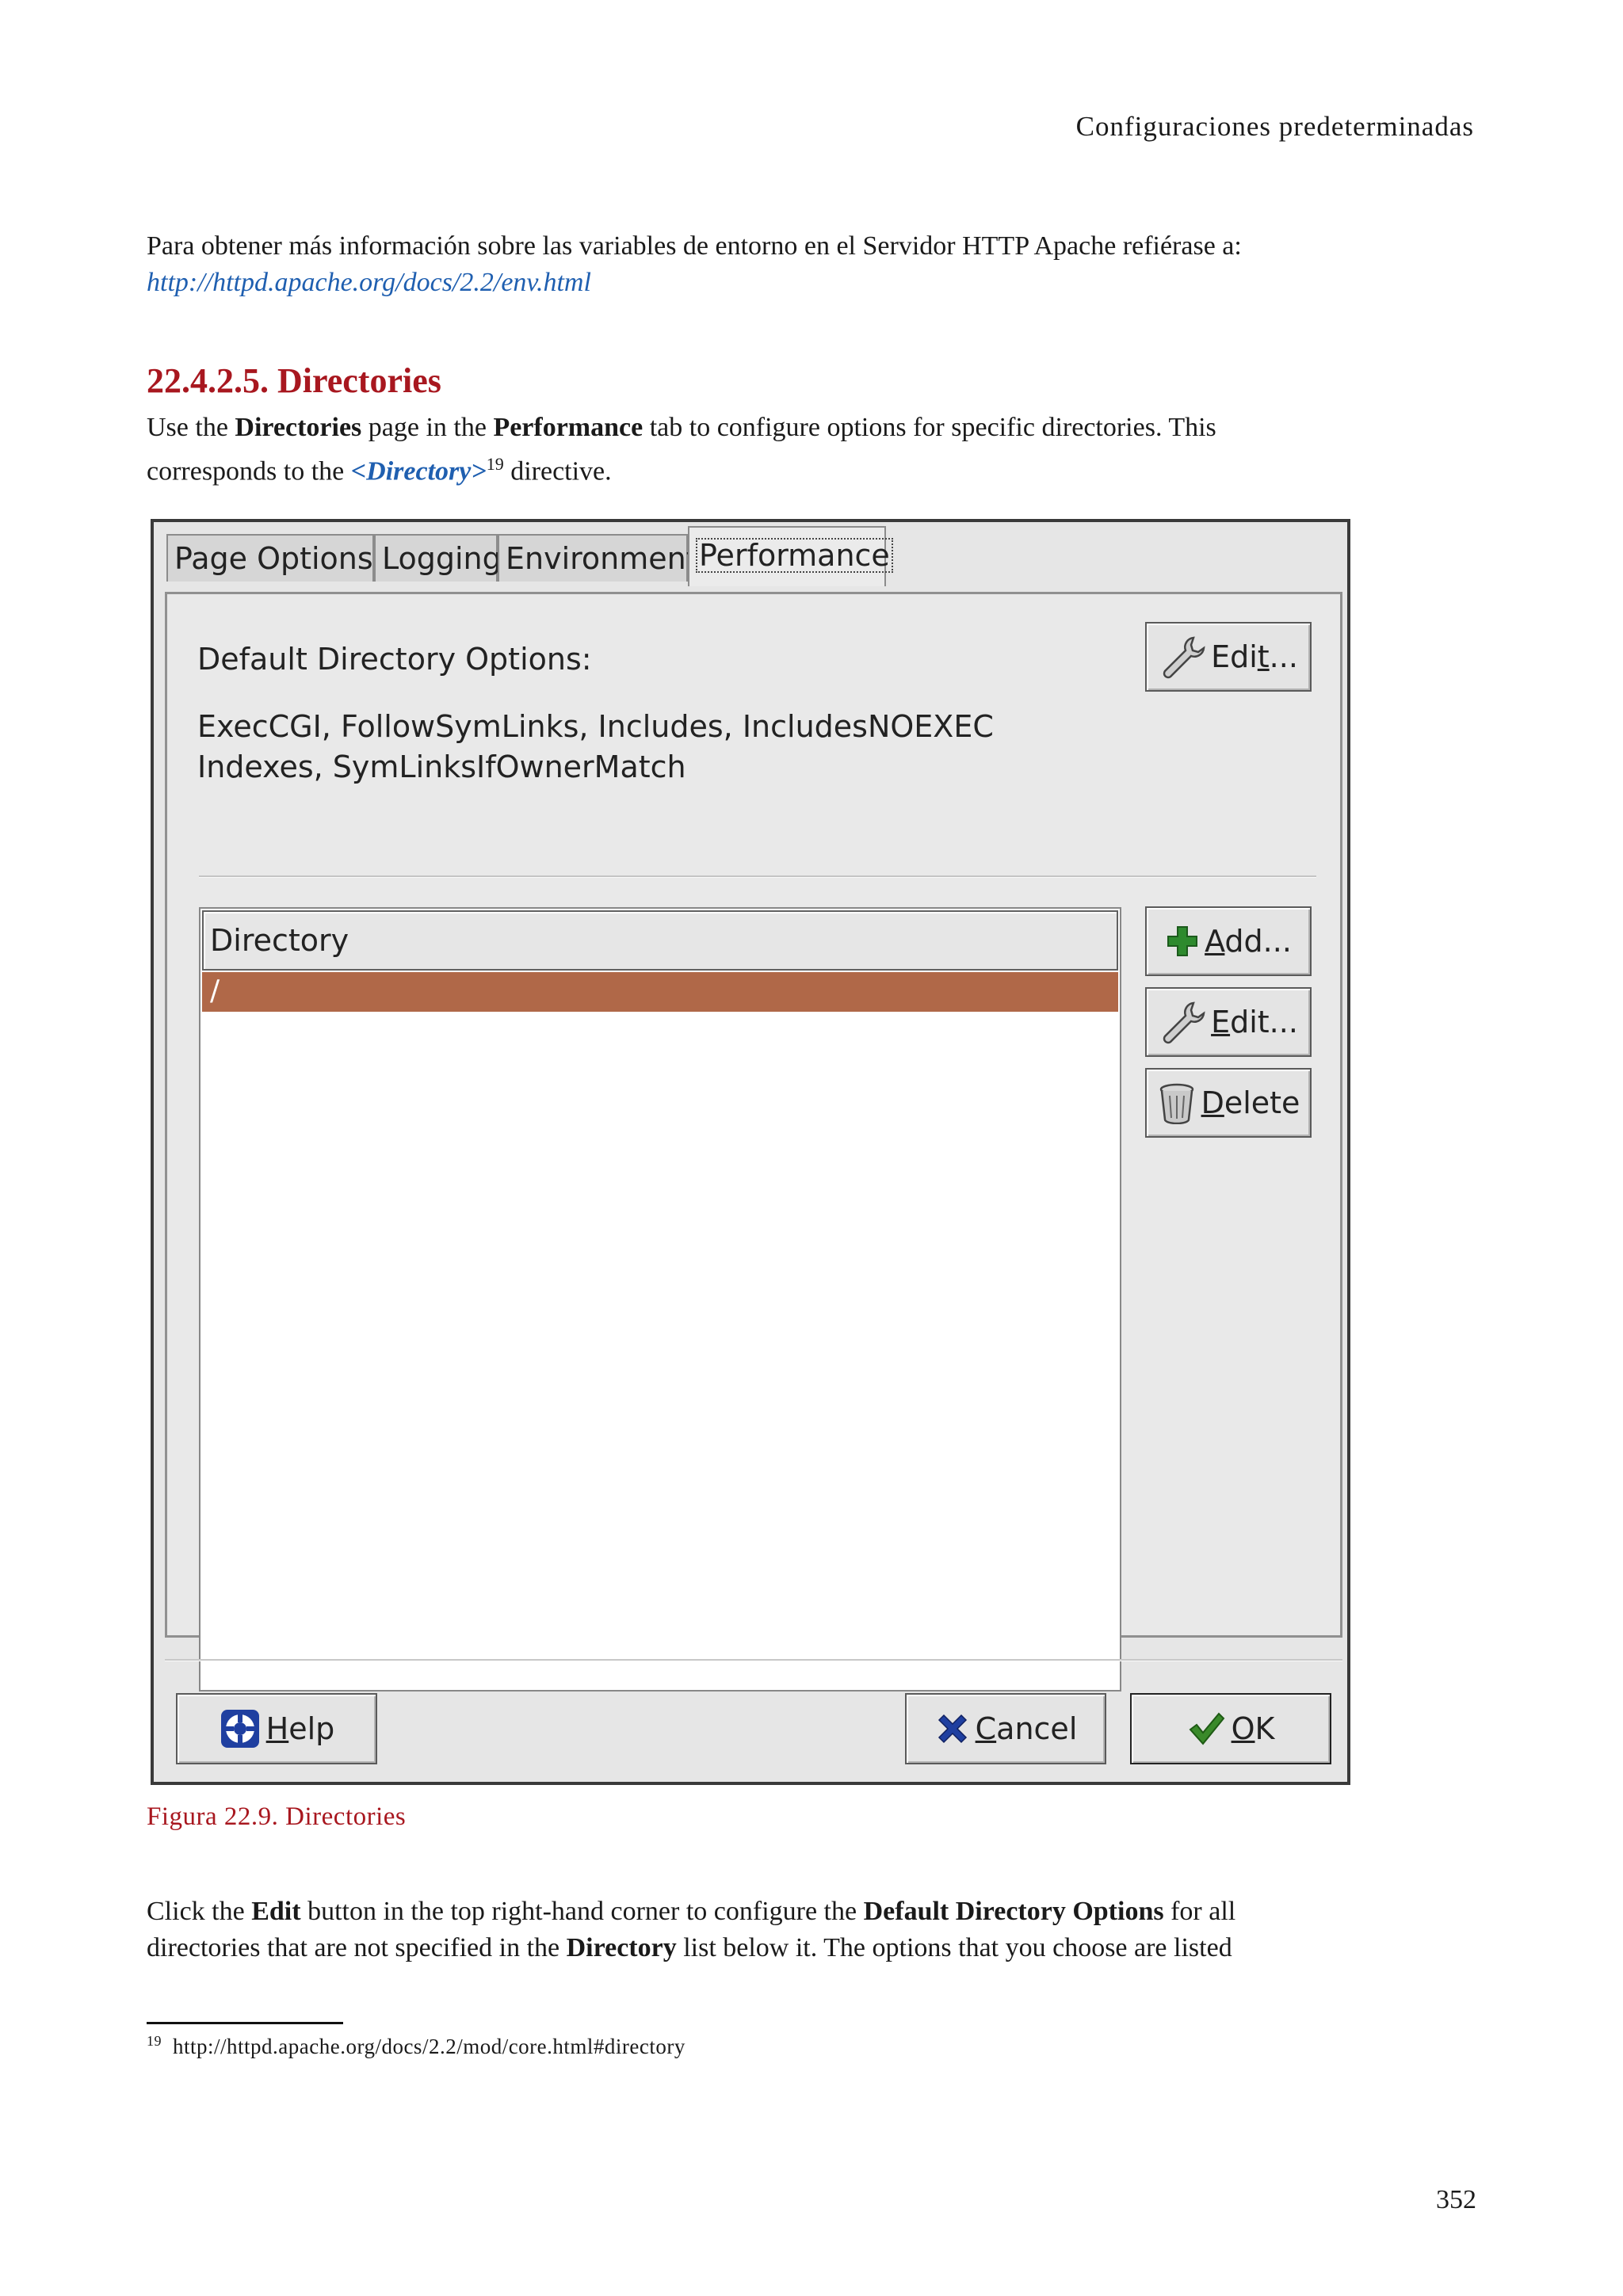  What do you see at coordinates (753, 1660) in the screenshot?
I see `button-bar-separator` at bounding box center [753, 1660].